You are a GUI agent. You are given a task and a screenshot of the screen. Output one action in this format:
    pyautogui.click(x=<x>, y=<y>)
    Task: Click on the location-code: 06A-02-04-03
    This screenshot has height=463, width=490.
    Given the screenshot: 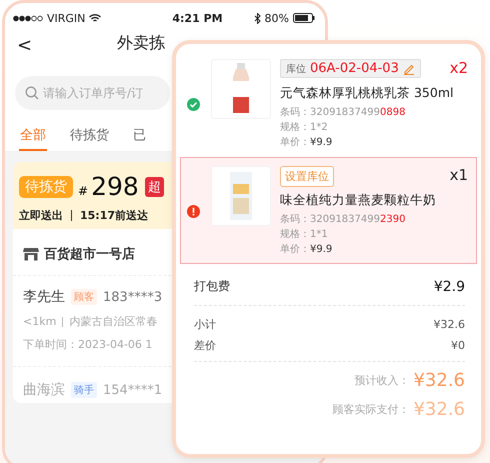 What is the action you would take?
    pyautogui.click(x=354, y=68)
    